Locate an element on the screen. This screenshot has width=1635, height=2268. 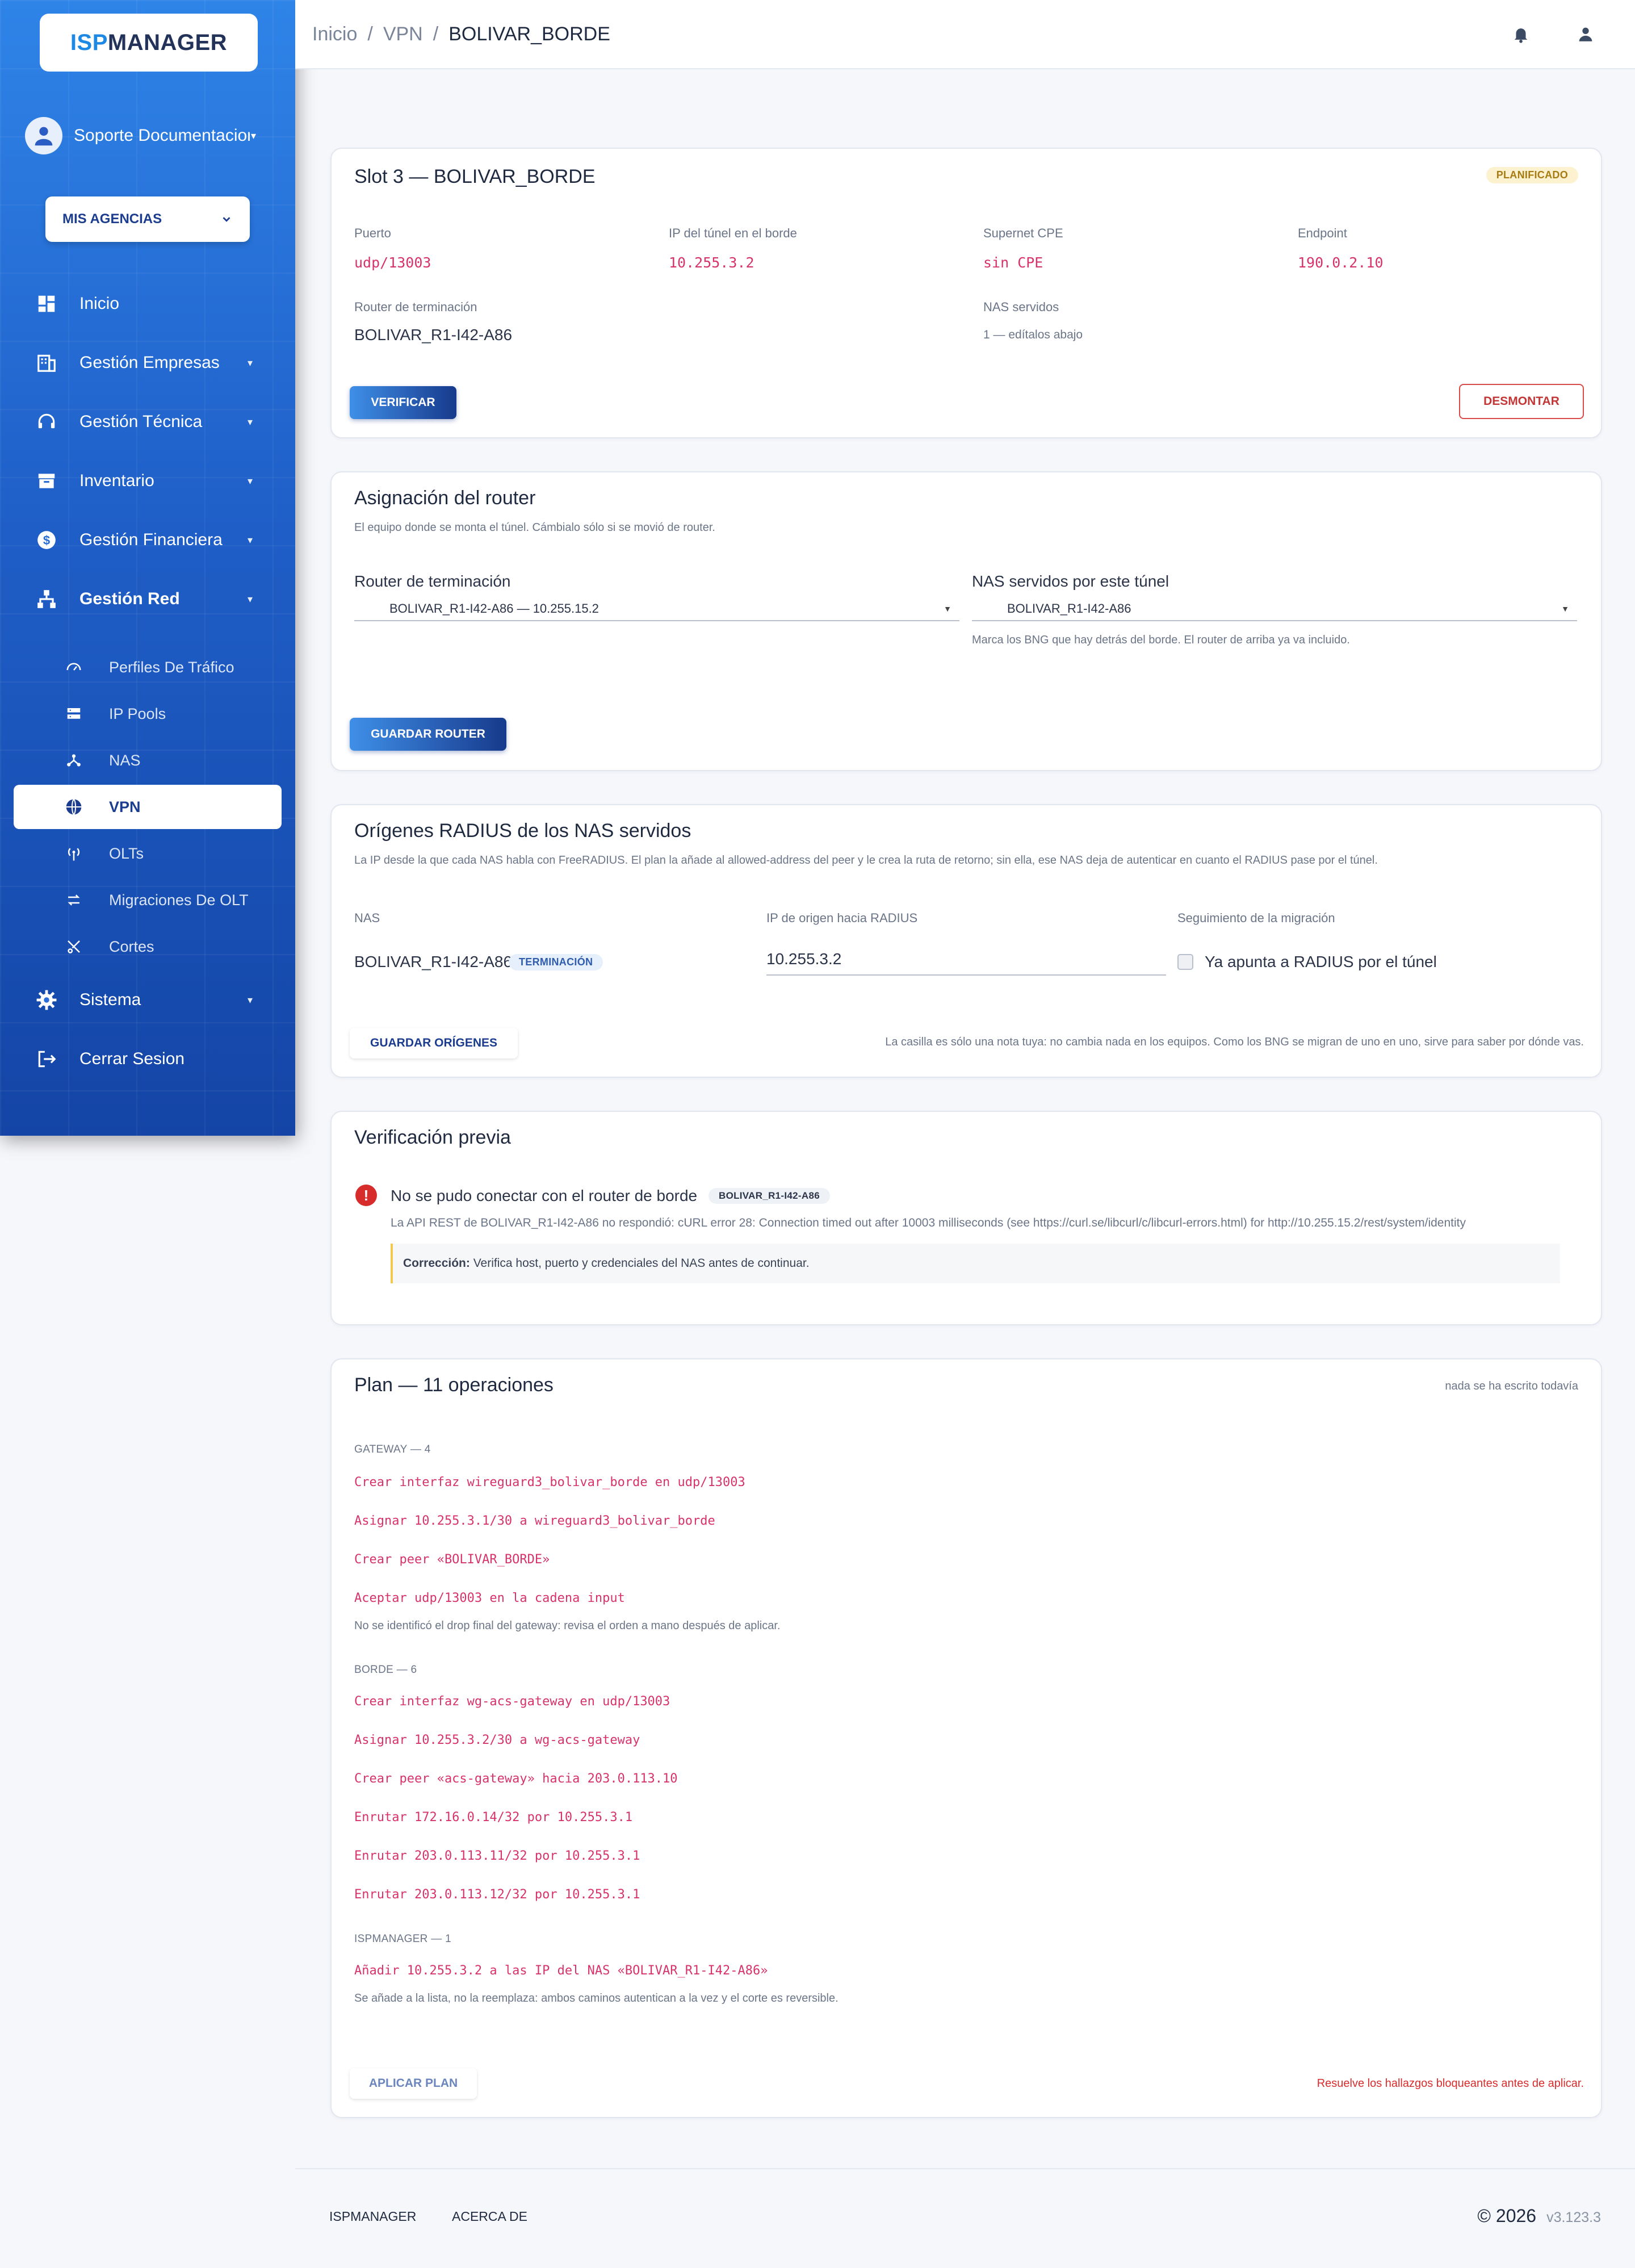
subnav-vpn: VPN is located at coordinates (148, 807).